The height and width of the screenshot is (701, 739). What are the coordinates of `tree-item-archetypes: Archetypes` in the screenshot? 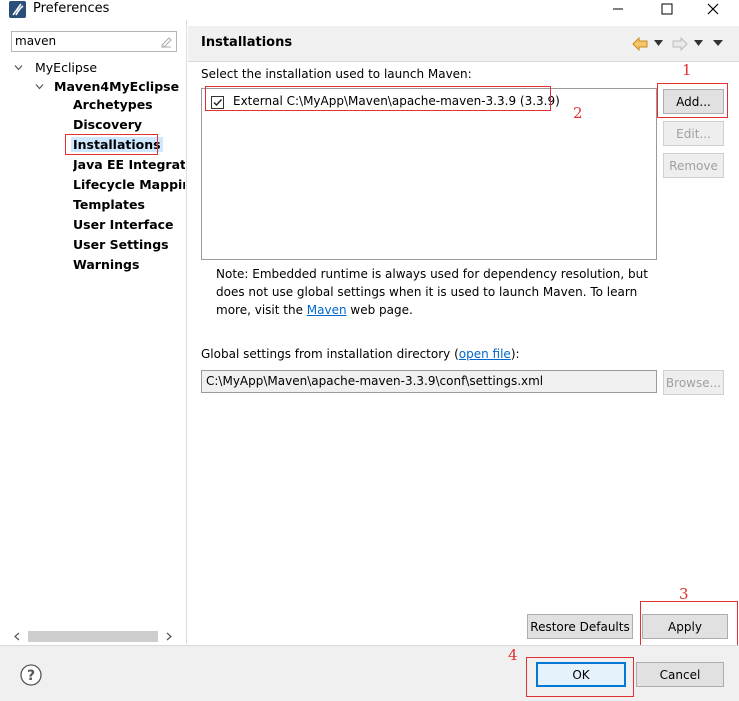 It's located at (113, 104).